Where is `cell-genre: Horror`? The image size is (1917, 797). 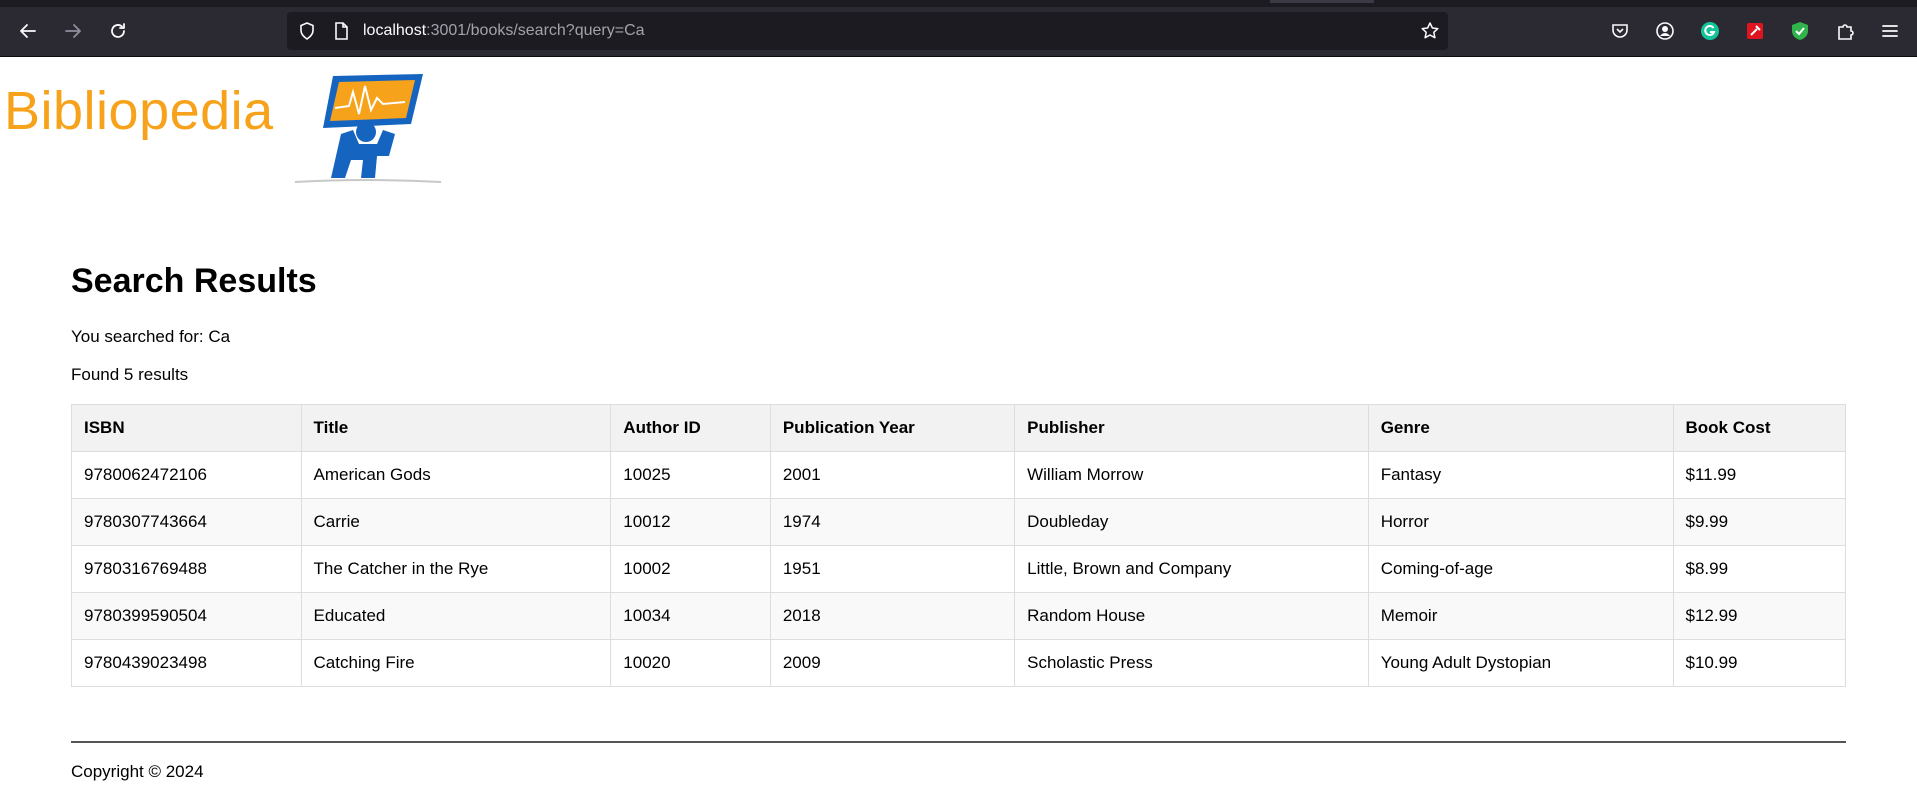 cell-genre: Horror is located at coordinates (1520, 522).